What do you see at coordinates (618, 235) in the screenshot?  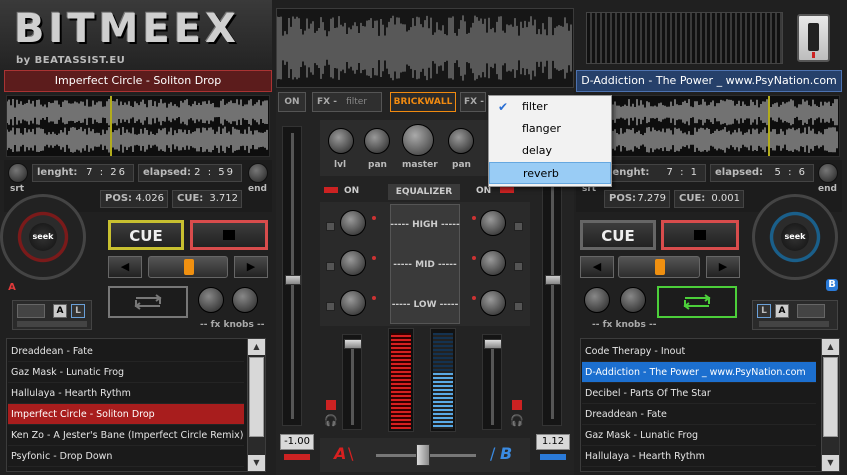 I see `deck-b-cue-button: CUE` at bounding box center [618, 235].